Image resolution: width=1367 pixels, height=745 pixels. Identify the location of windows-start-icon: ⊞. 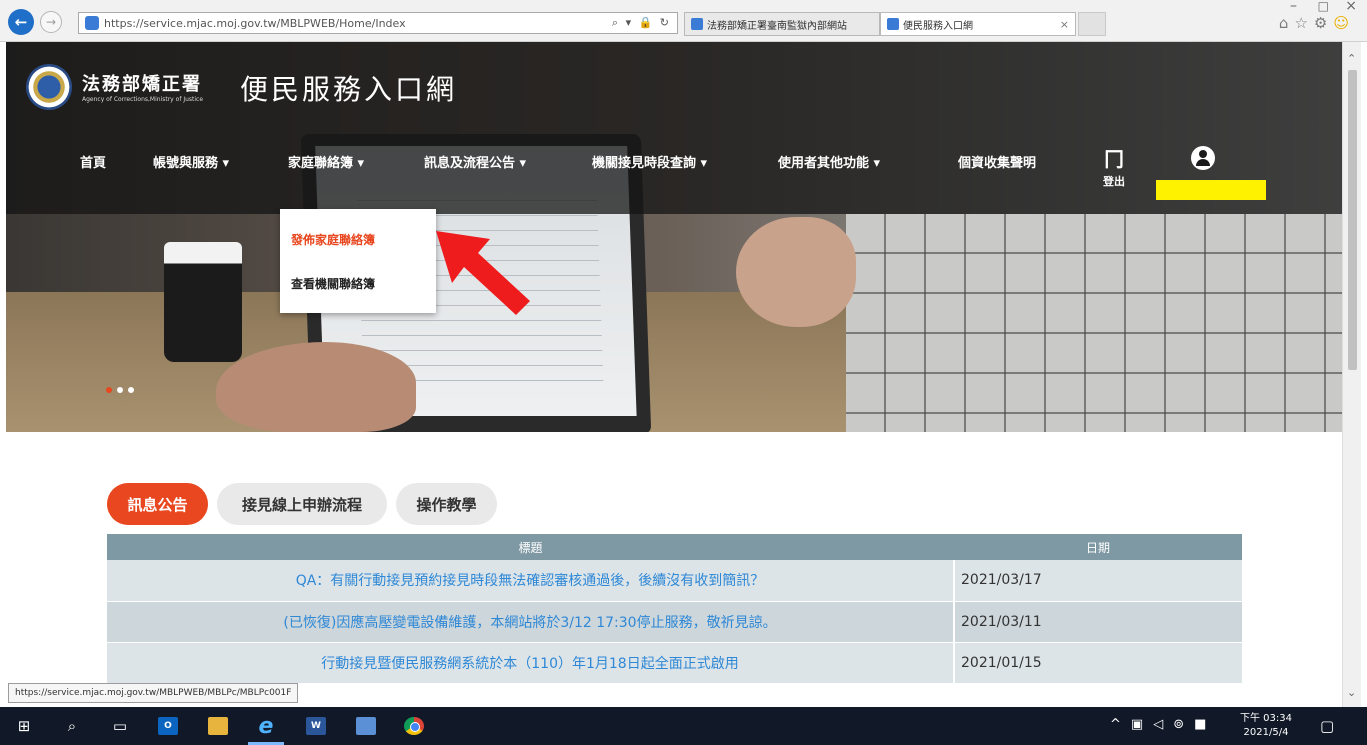
(24, 726).